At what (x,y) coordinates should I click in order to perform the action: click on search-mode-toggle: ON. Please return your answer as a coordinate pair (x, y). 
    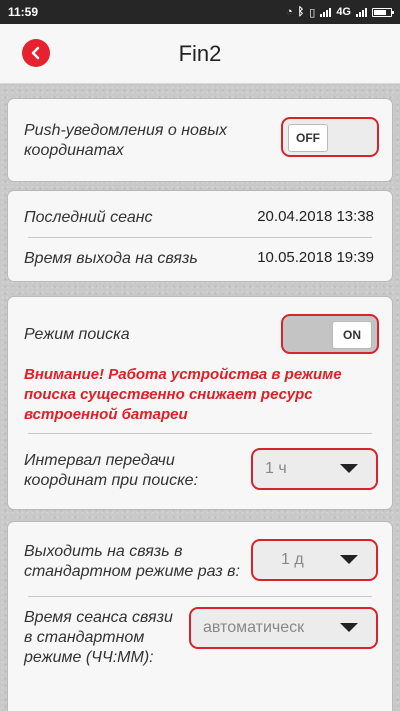
    Looking at the image, I should click on (330, 334).